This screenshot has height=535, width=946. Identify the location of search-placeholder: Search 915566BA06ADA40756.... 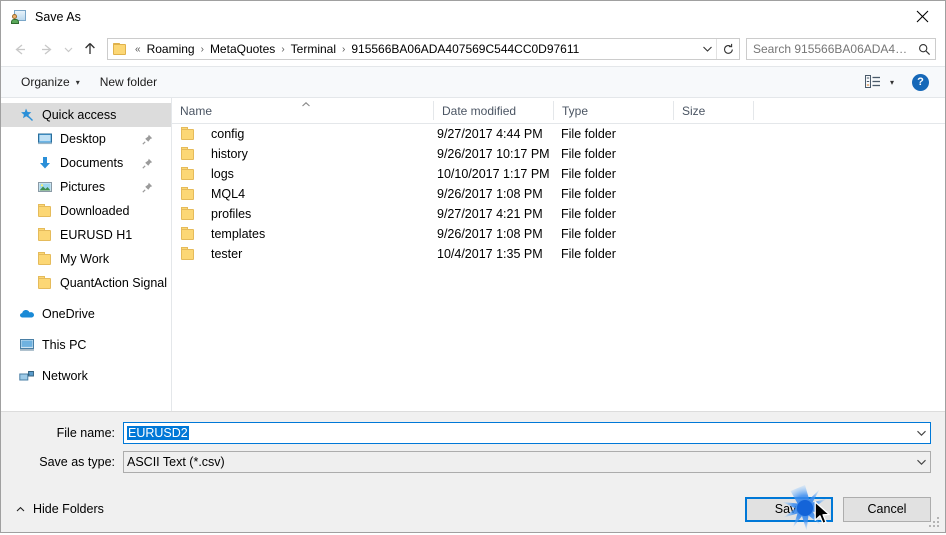
(833, 49).